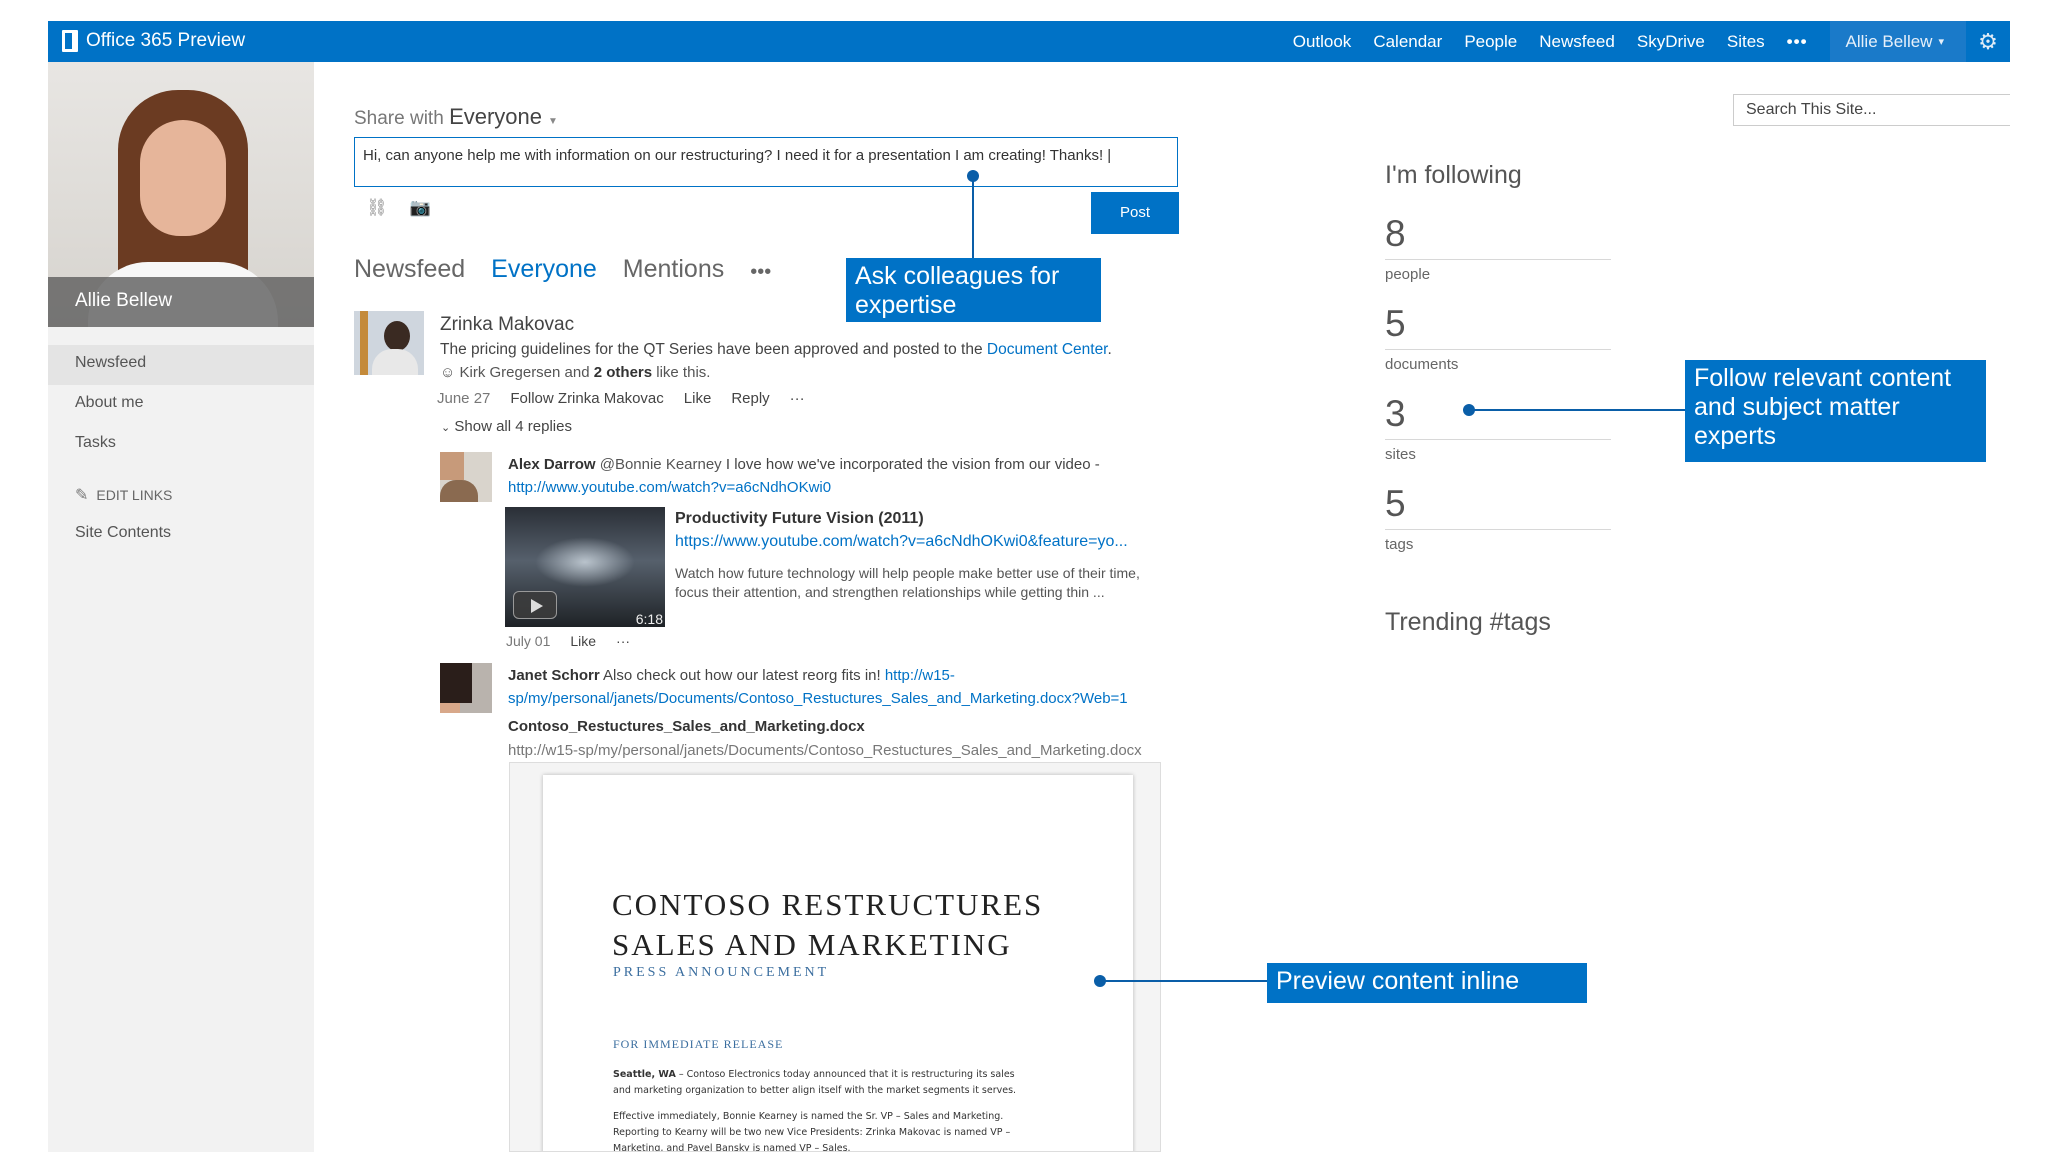 The width and height of the screenshot is (2048, 1152). What do you see at coordinates (1498, 427) in the screenshot?
I see `stat-sites: 3 sites` at bounding box center [1498, 427].